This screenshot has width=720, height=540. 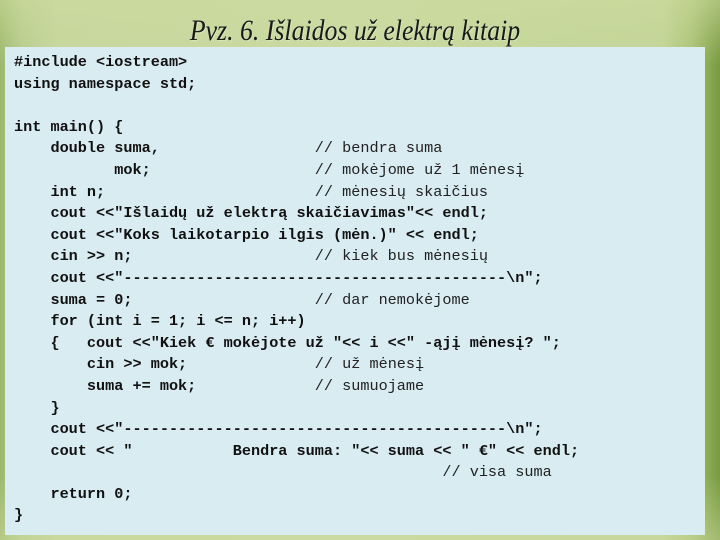 I want to click on code-text: int main() {, so click(x=69, y=126).